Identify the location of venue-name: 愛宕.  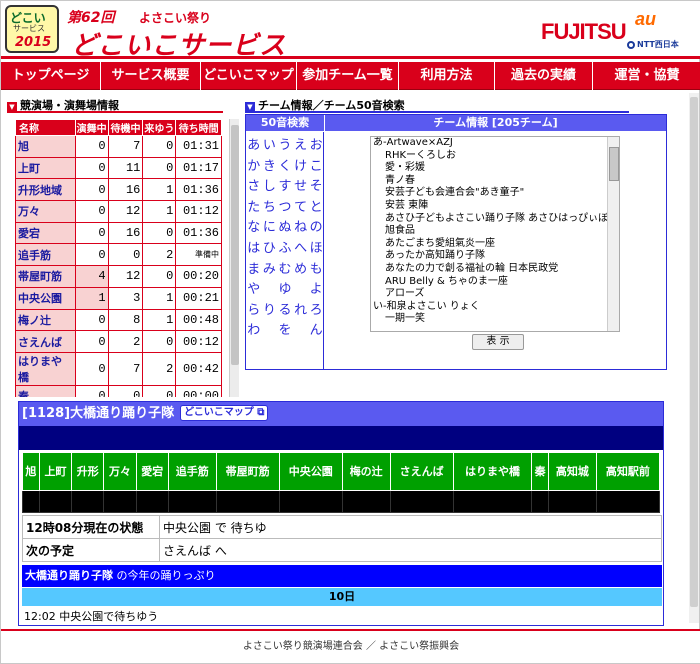
(45, 233).